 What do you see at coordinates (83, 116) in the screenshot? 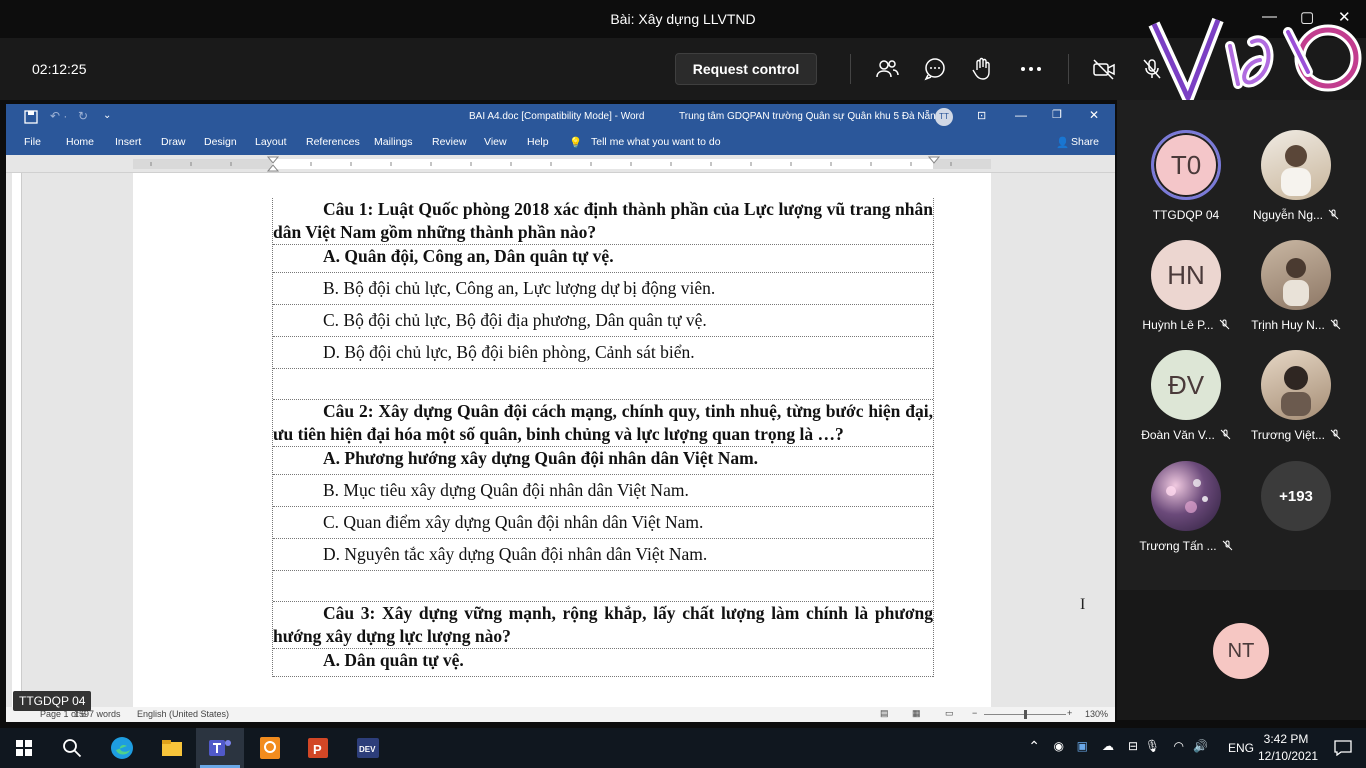
I see `redo-icon: ↻` at bounding box center [83, 116].